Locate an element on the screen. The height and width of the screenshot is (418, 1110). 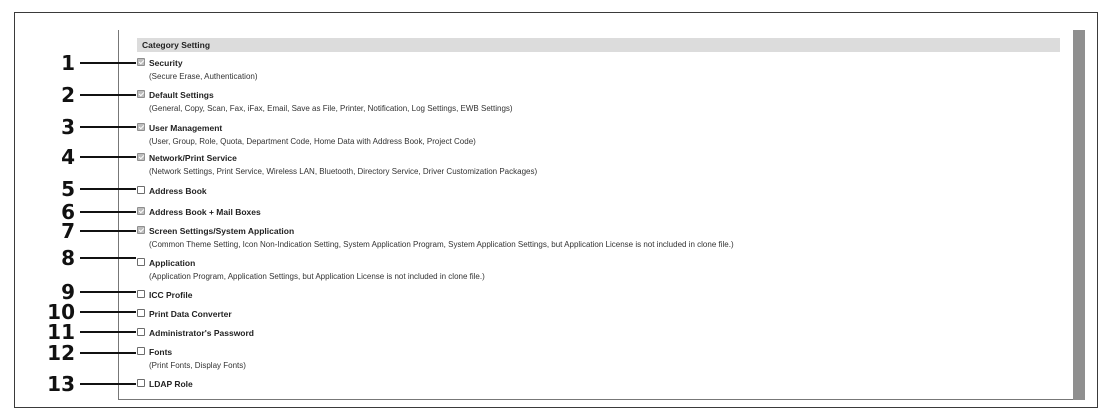
label-screen-settings: Screen Settings/System Application is located at coordinates (222, 231).